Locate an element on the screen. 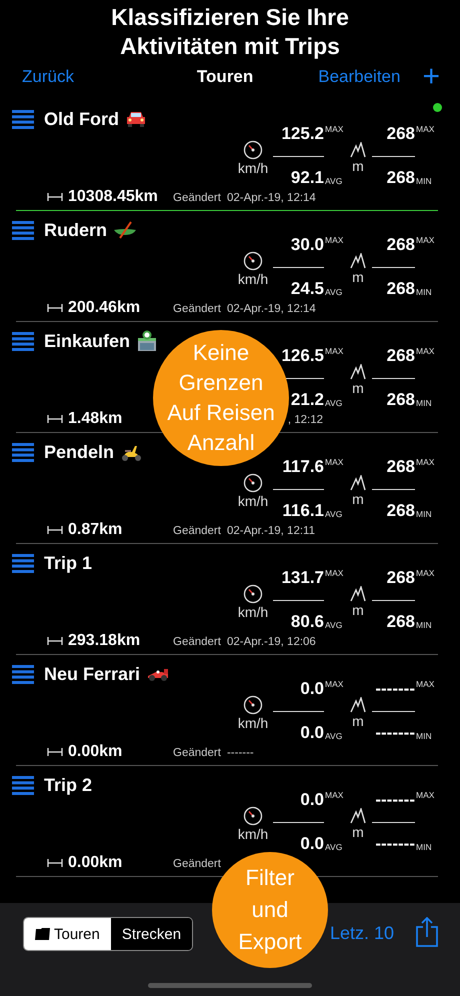  max-speed: 126.5 is located at coordinates (302, 356).